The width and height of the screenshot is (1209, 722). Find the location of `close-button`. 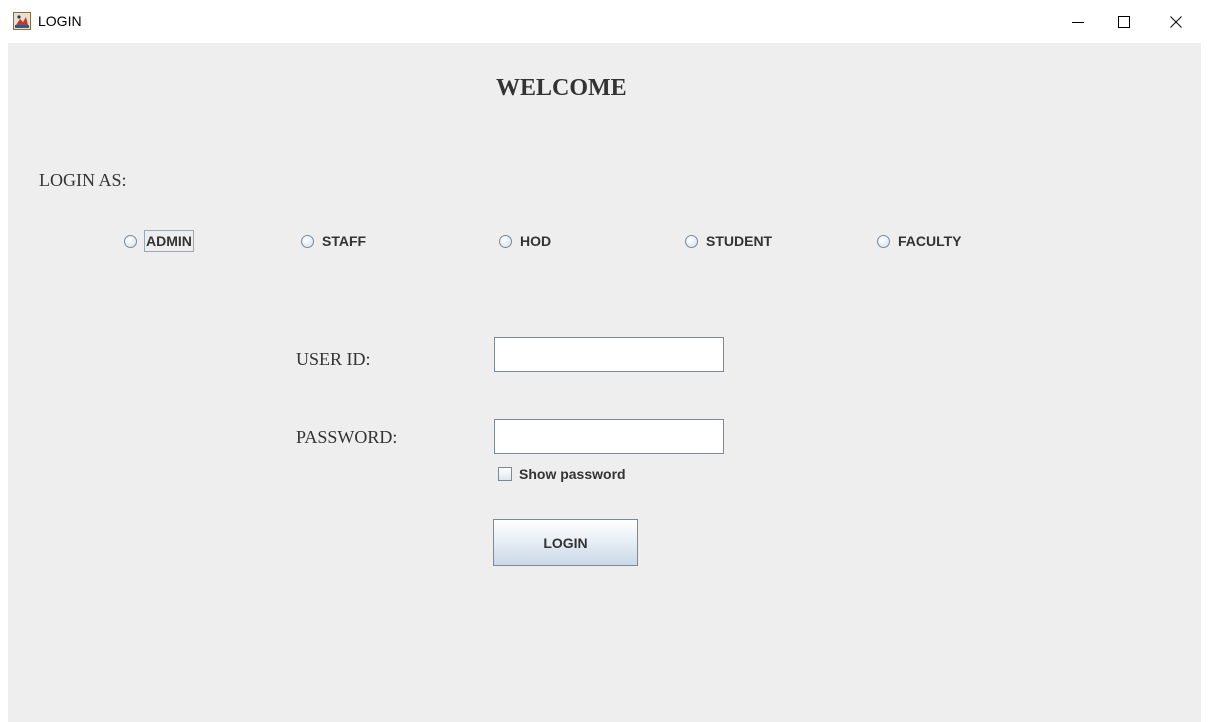

close-button is located at coordinates (1176, 21).